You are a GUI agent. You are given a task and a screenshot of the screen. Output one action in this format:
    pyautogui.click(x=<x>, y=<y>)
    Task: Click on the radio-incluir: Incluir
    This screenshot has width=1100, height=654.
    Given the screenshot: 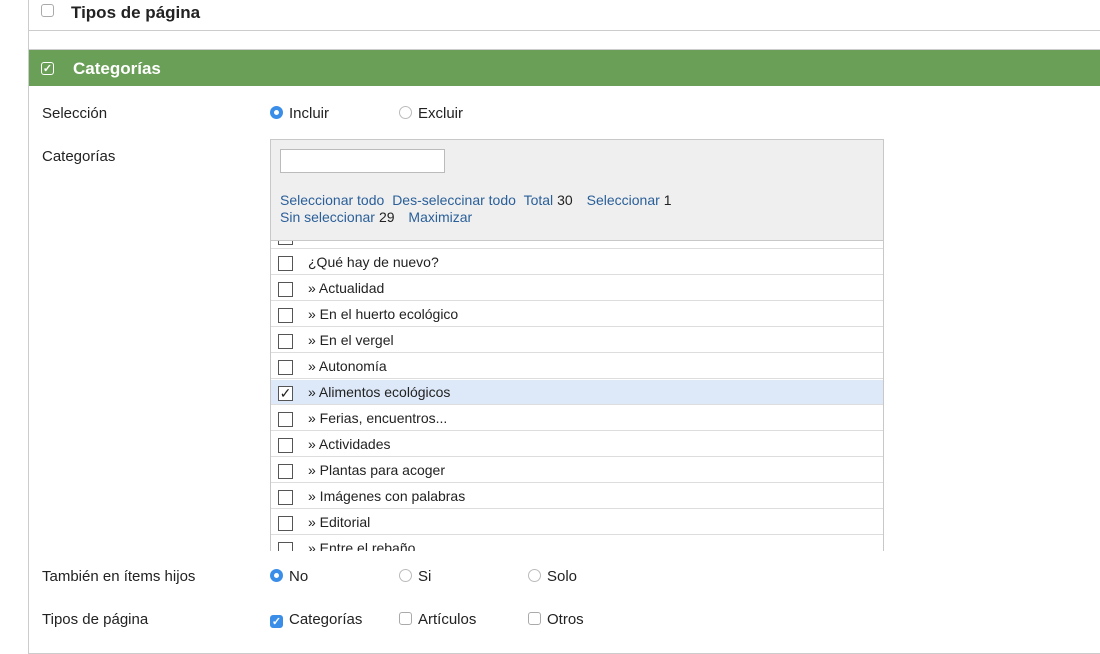 What is the action you would take?
    pyautogui.click(x=299, y=113)
    